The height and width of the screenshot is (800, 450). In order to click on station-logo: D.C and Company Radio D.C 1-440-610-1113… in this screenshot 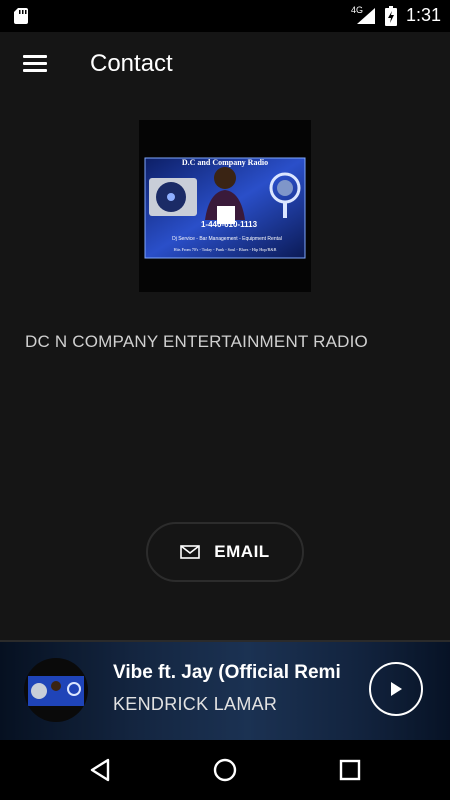, I will do `click(225, 206)`.